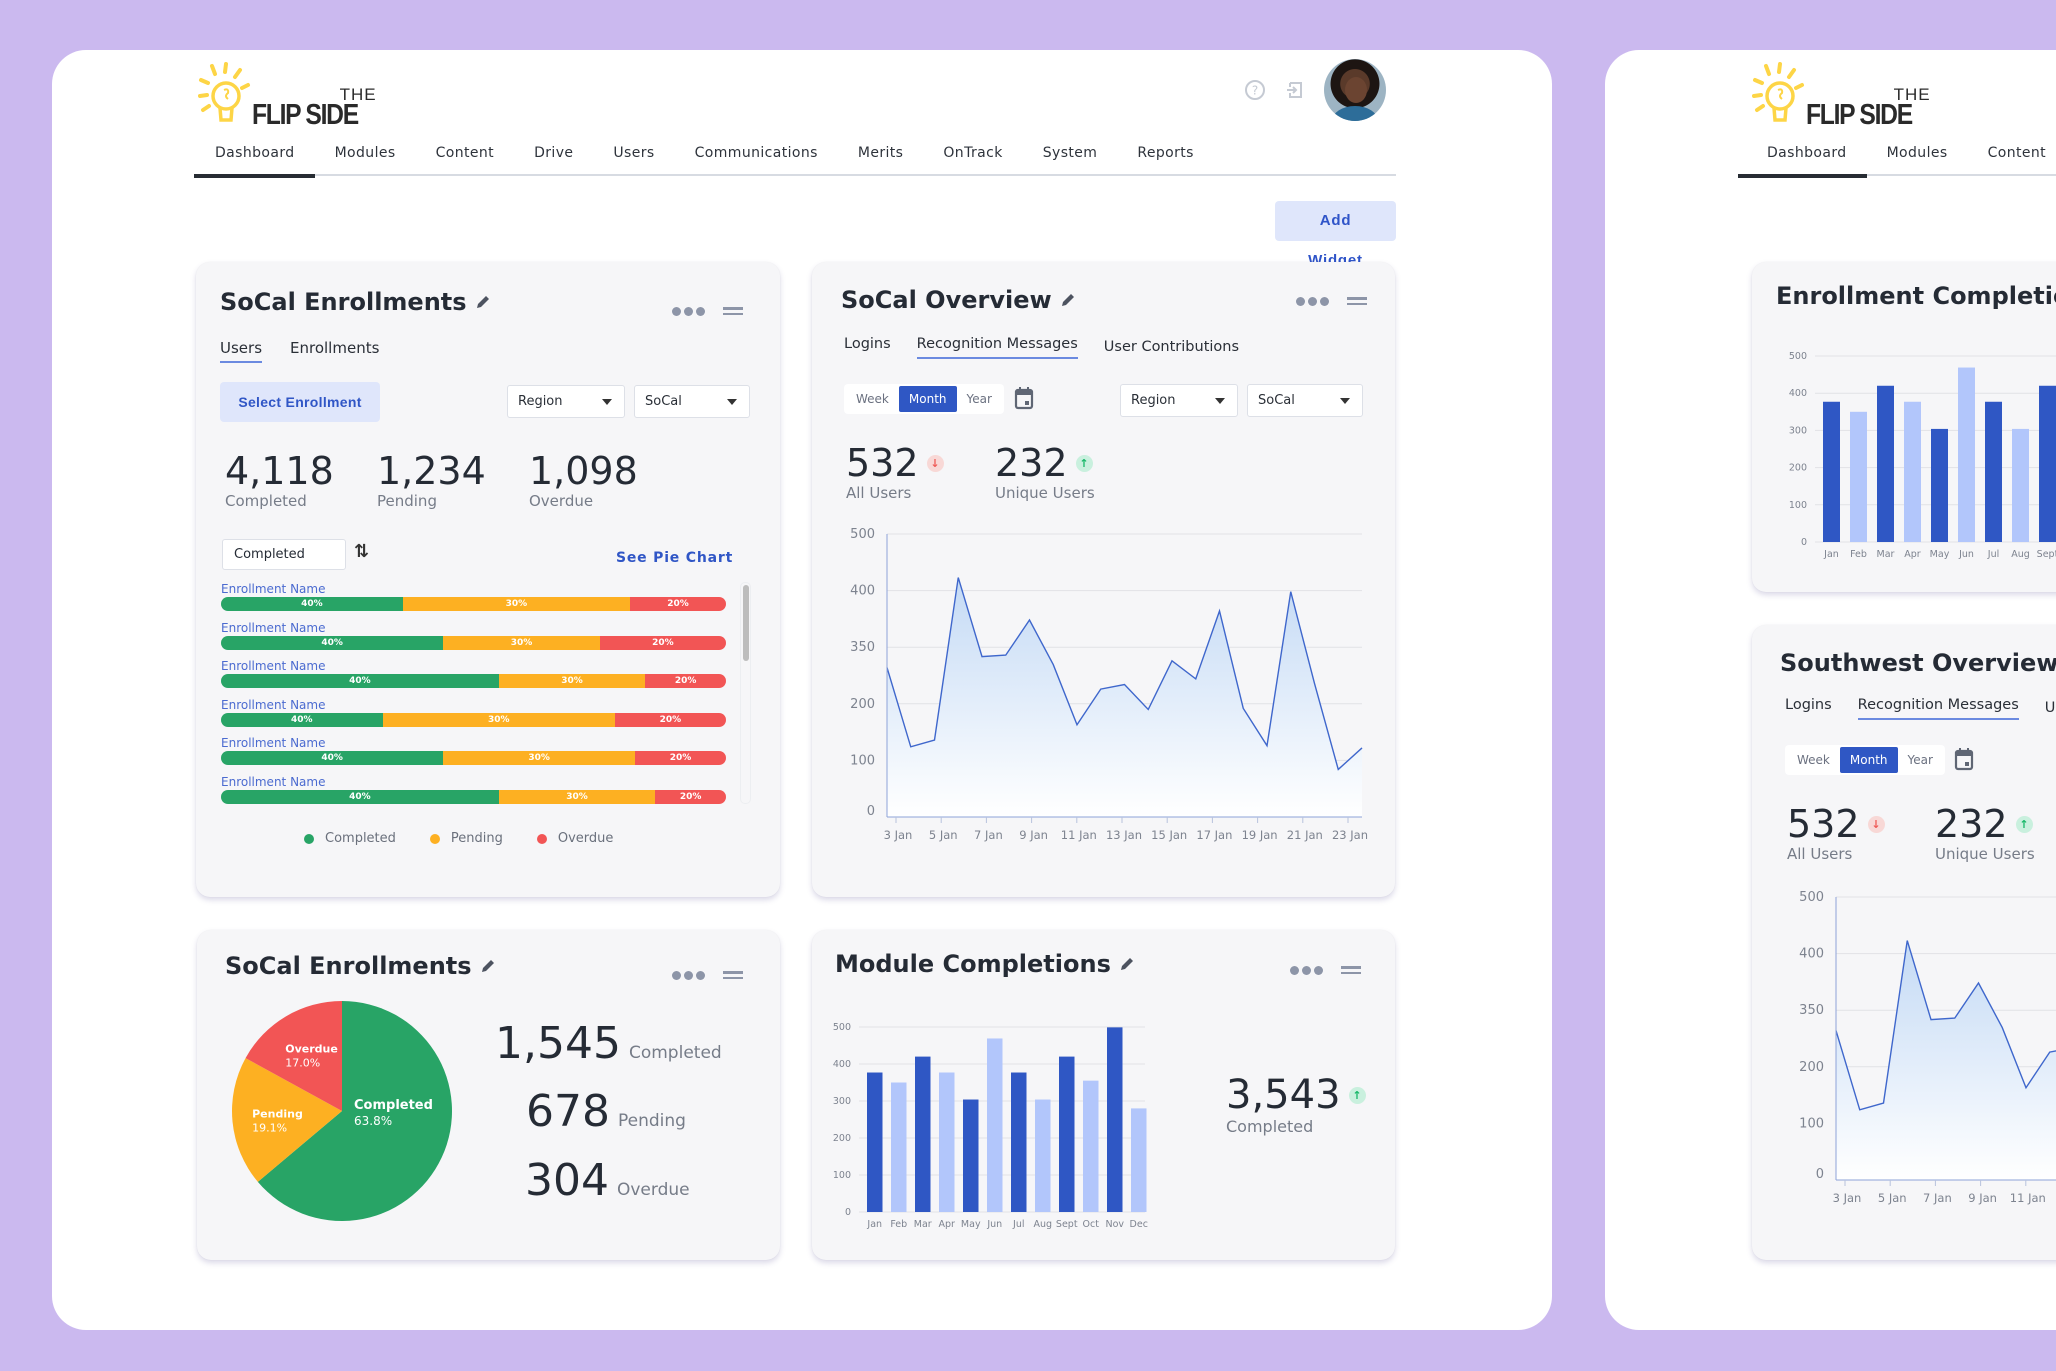 This screenshot has width=2056, height=1371. Describe the element at coordinates (995, 1125) in the screenshot. I see `bar-jun` at that location.